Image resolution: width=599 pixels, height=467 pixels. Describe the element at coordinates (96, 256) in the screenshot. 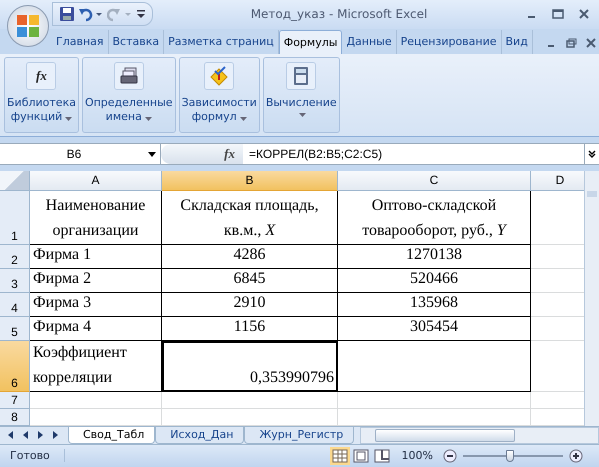

I see `table-cell: Фирма 1` at that location.